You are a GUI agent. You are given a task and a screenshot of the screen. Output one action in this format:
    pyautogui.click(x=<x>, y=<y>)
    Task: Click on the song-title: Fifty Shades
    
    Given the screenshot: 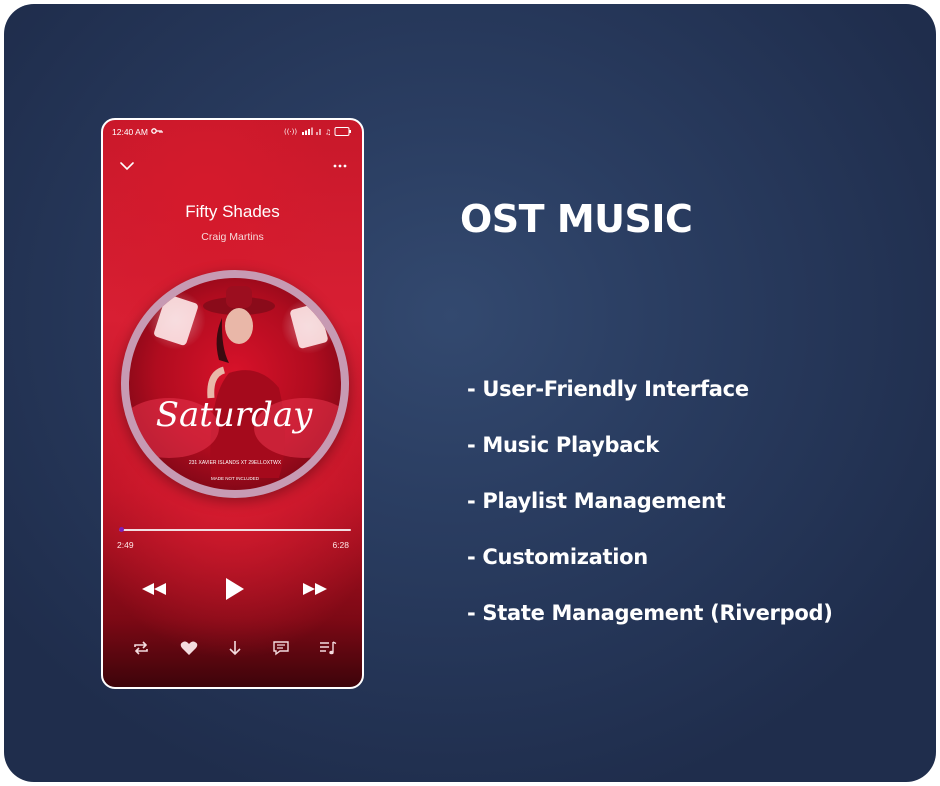 What is the action you would take?
    pyautogui.click(x=232, y=211)
    